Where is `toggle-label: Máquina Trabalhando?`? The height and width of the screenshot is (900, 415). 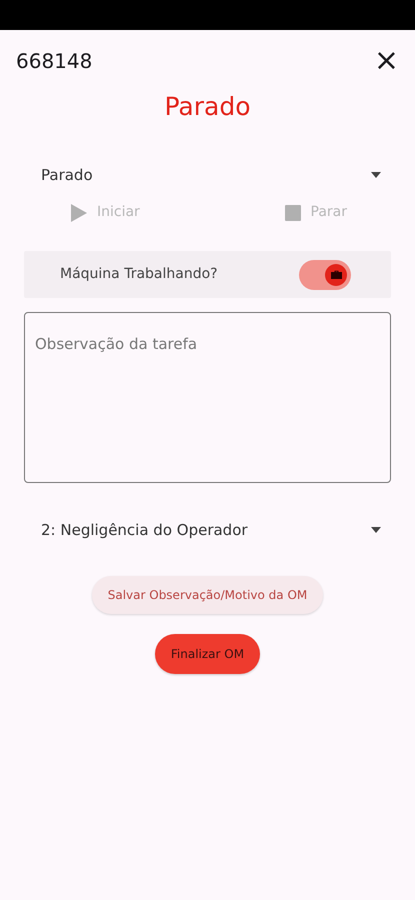 toggle-label: Máquina Trabalhando? is located at coordinates (139, 274).